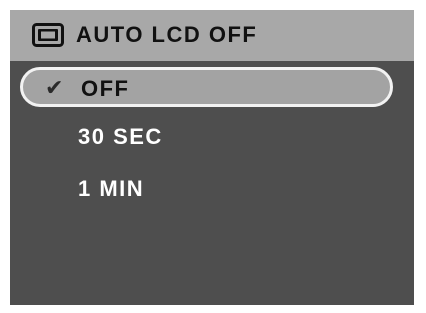  I want to click on menu-option-label: 30 SEC, so click(120, 136).